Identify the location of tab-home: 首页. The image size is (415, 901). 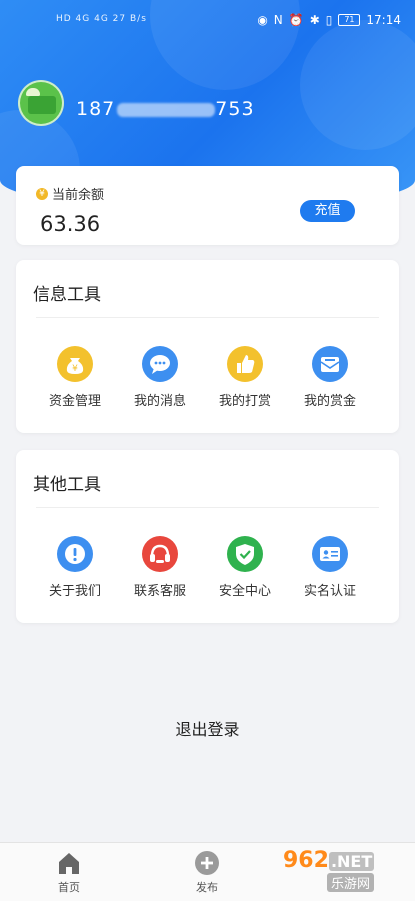
(69, 872).